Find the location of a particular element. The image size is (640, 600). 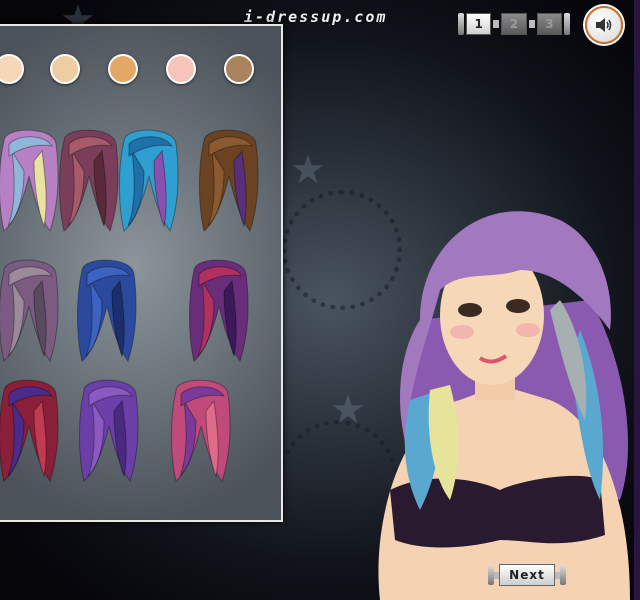

page-2-button: 2 is located at coordinates (514, 24).